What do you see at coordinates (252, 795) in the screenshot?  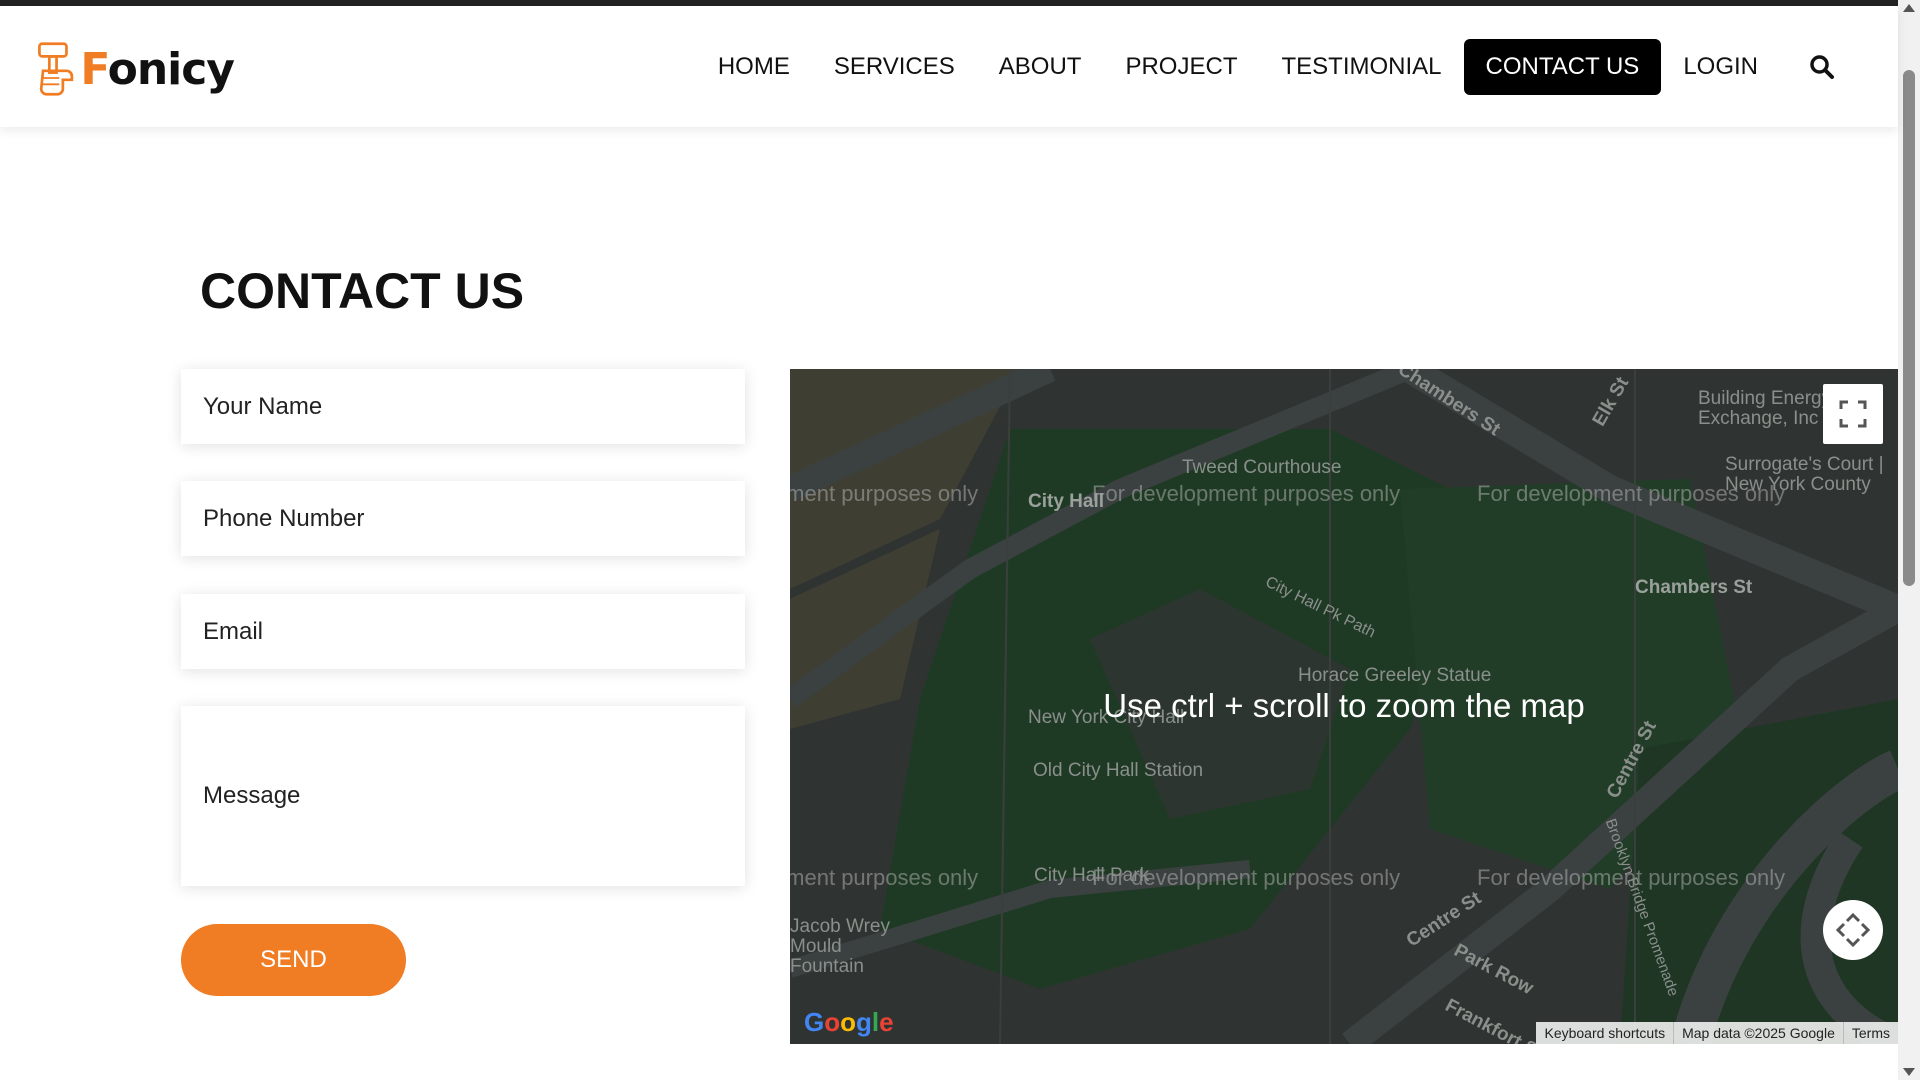 I see `message-placeholder: Message` at bounding box center [252, 795].